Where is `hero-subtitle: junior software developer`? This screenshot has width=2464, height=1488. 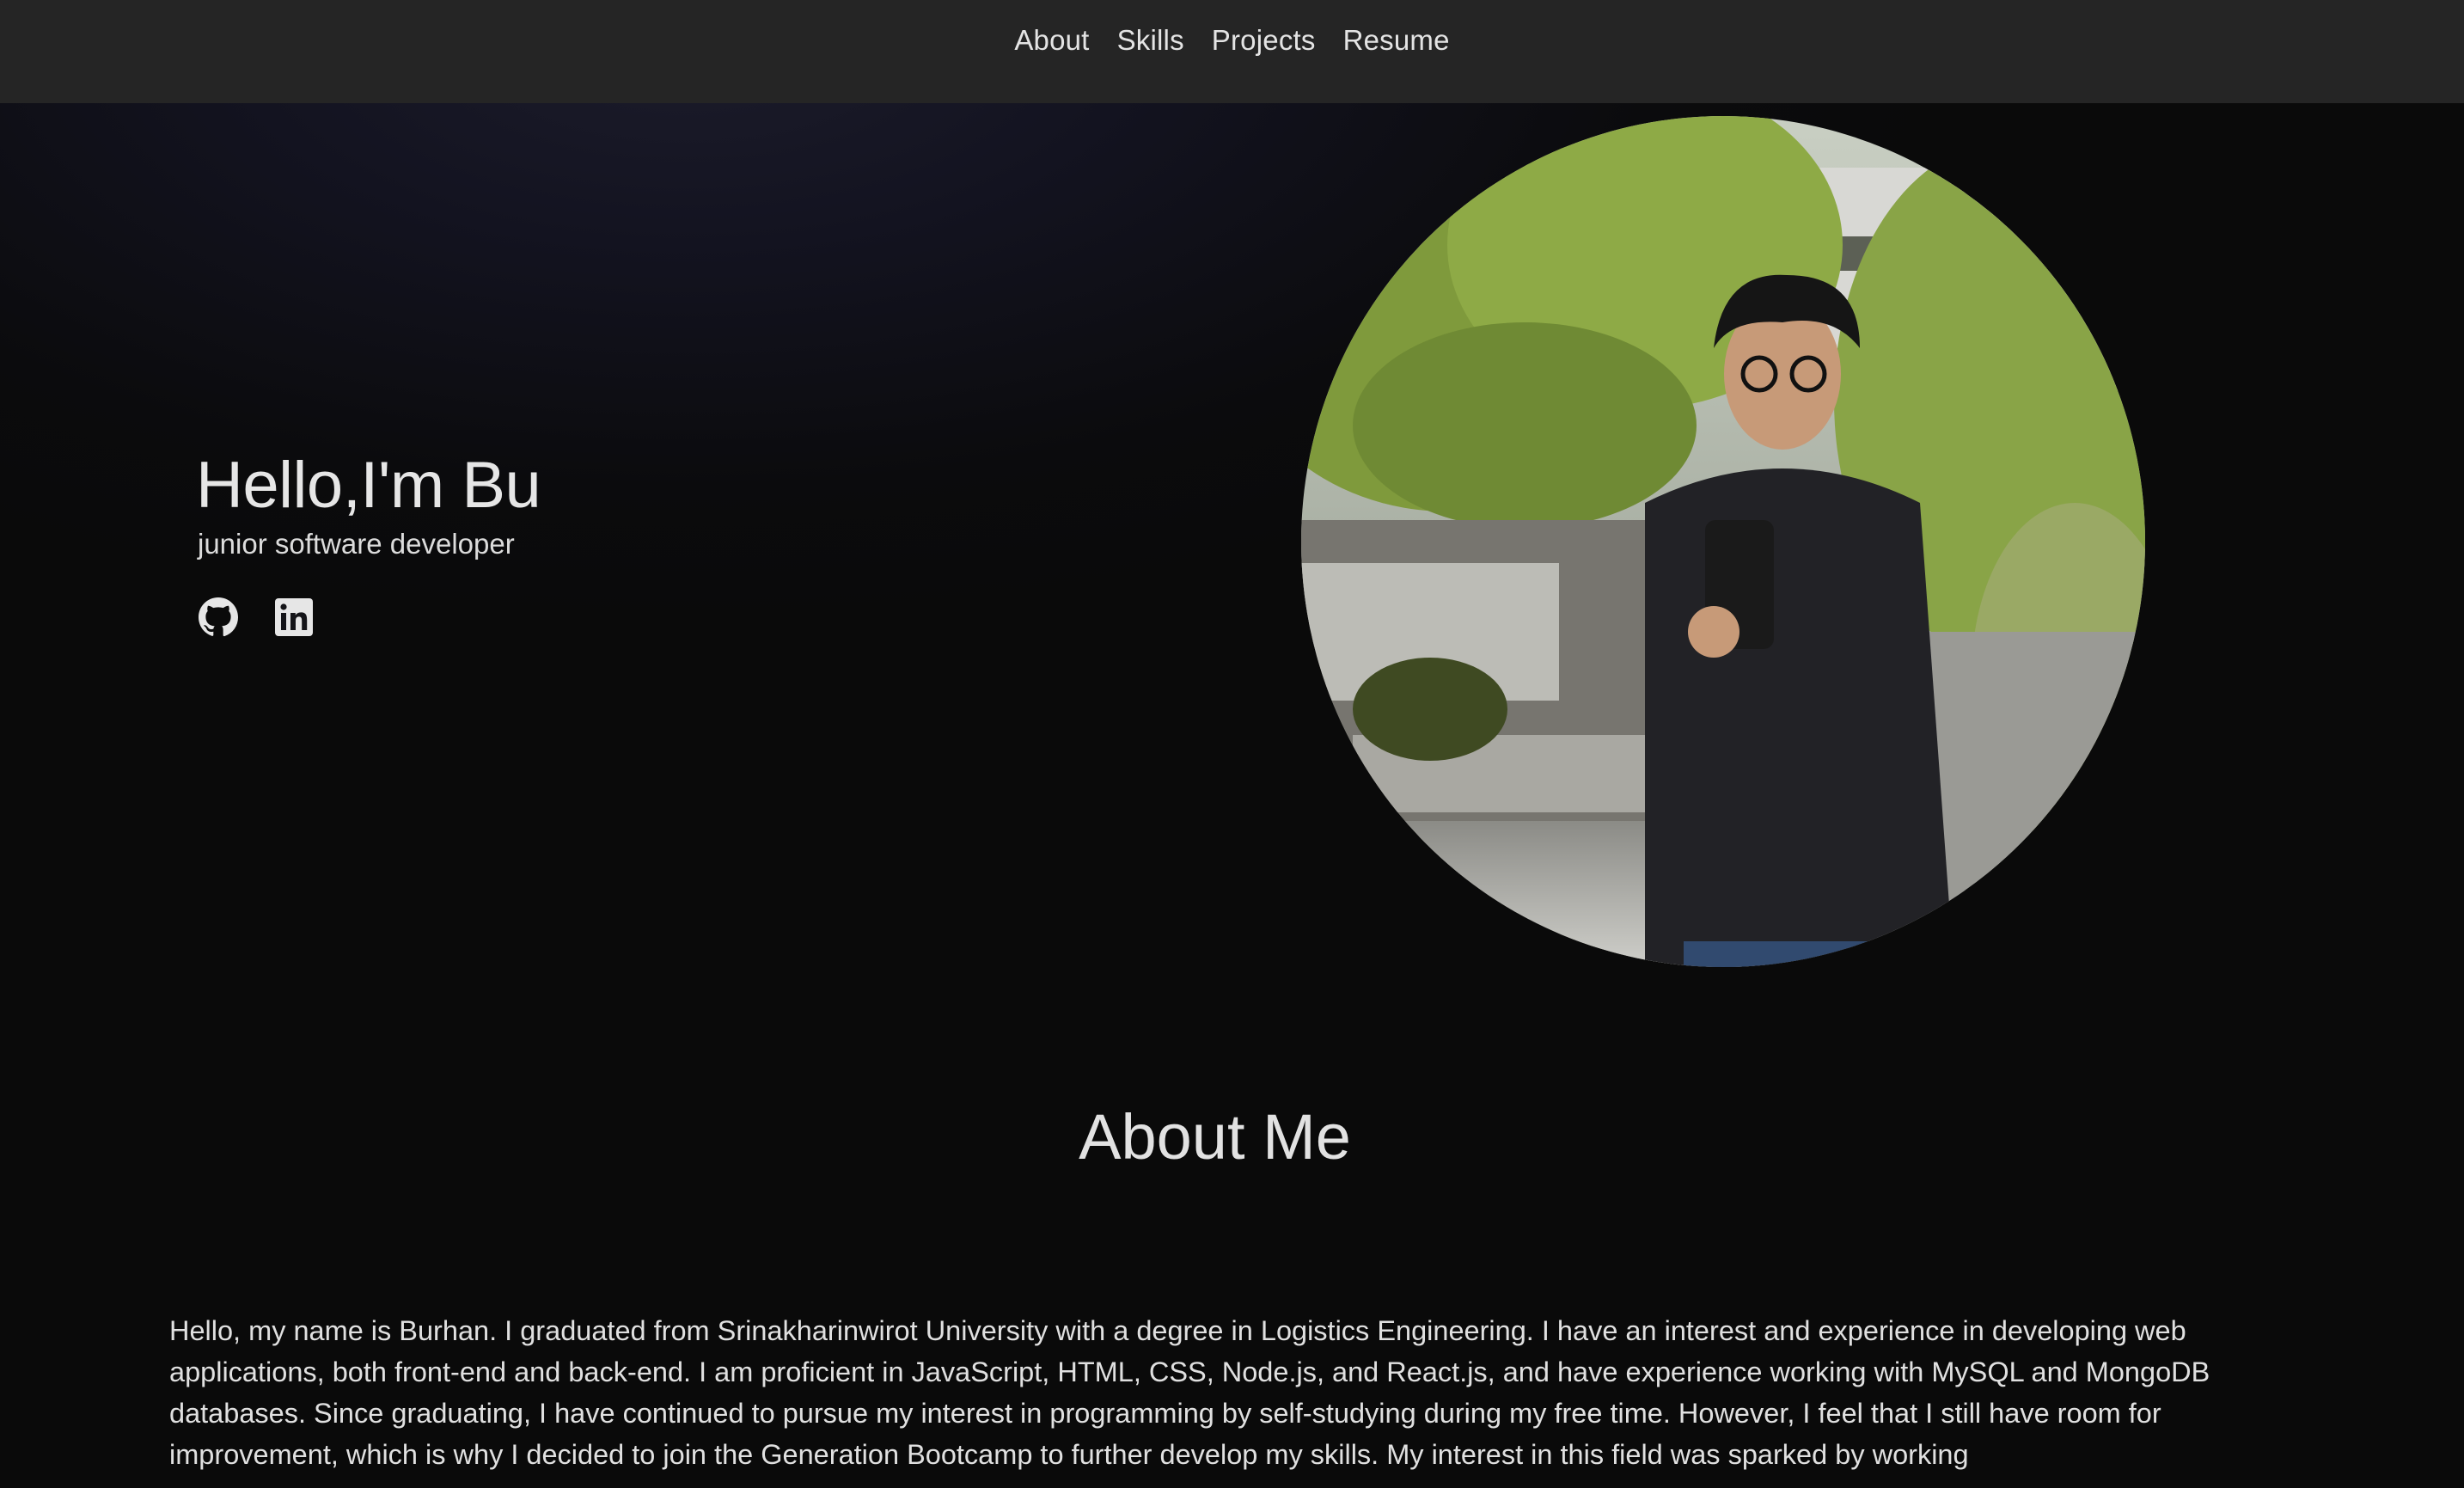 hero-subtitle: junior software developer is located at coordinates (356, 544).